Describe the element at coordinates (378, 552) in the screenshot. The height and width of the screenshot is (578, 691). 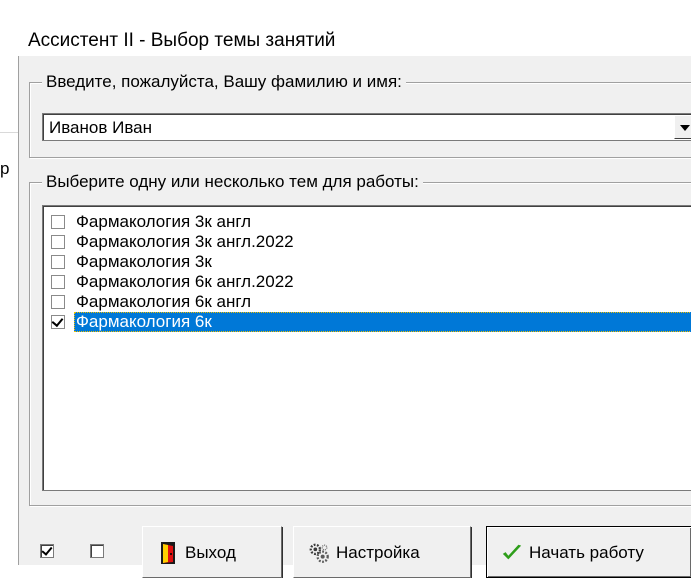
I see `settings-button-label: Настройка` at that location.